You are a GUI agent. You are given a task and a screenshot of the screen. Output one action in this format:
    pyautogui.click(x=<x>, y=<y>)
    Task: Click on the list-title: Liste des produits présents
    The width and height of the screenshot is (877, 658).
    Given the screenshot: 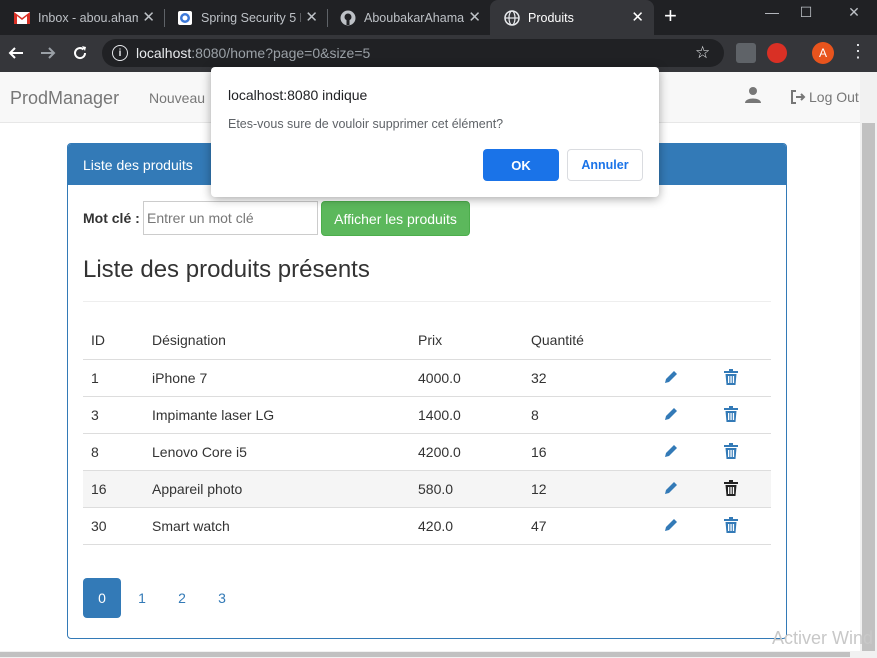 What is the action you would take?
    pyautogui.click(x=226, y=269)
    